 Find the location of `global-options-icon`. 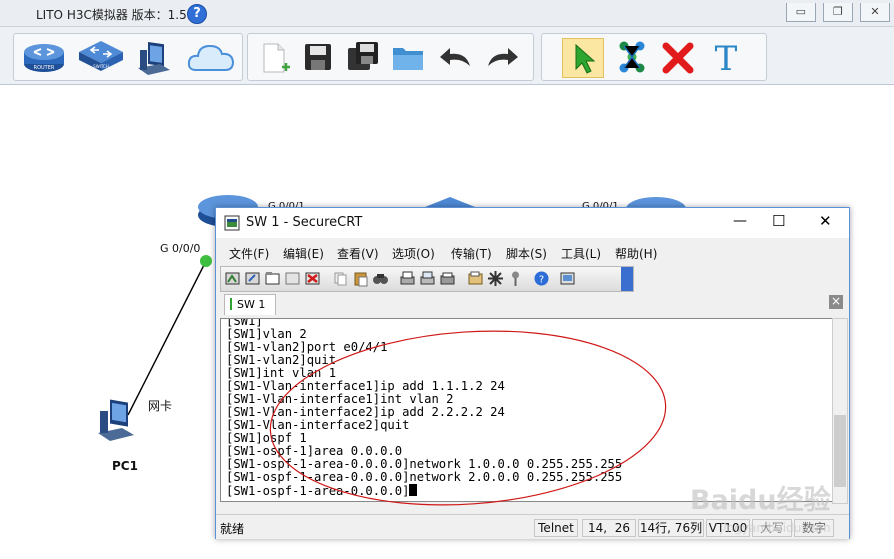

global-options-icon is located at coordinates (495, 278).